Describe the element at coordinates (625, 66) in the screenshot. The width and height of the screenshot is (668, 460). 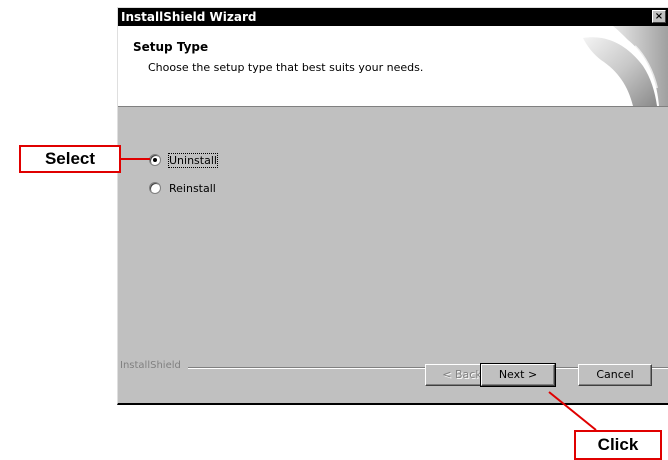
I see `wizard-graphic-icon` at that location.